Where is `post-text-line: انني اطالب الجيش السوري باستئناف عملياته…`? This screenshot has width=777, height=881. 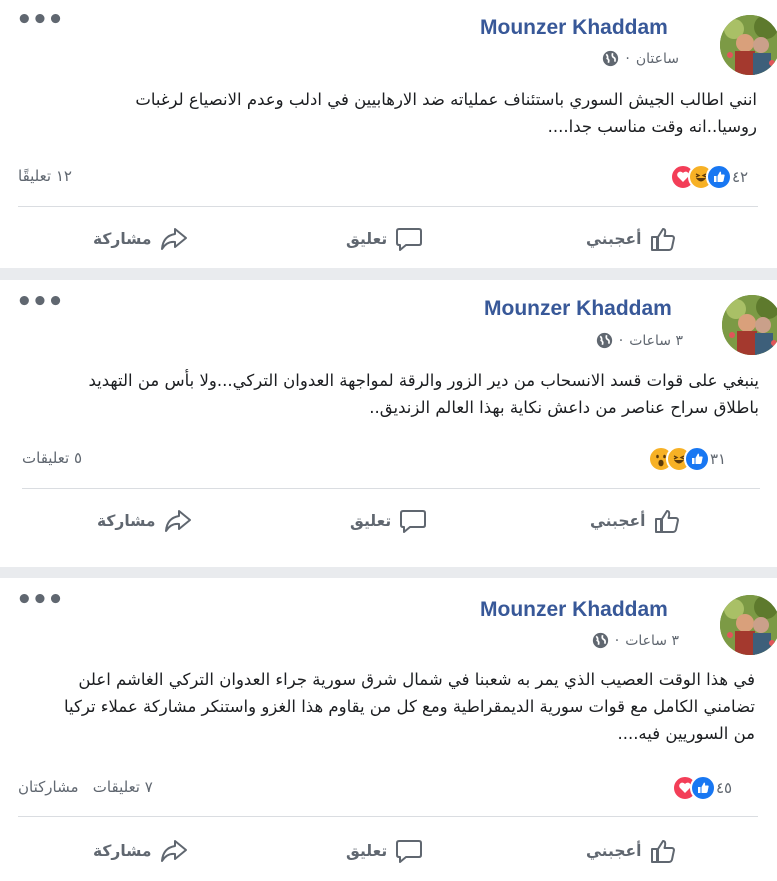
post-text-line: انني اطالب الجيش السوري باستئناف عملياته… is located at coordinates (446, 99).